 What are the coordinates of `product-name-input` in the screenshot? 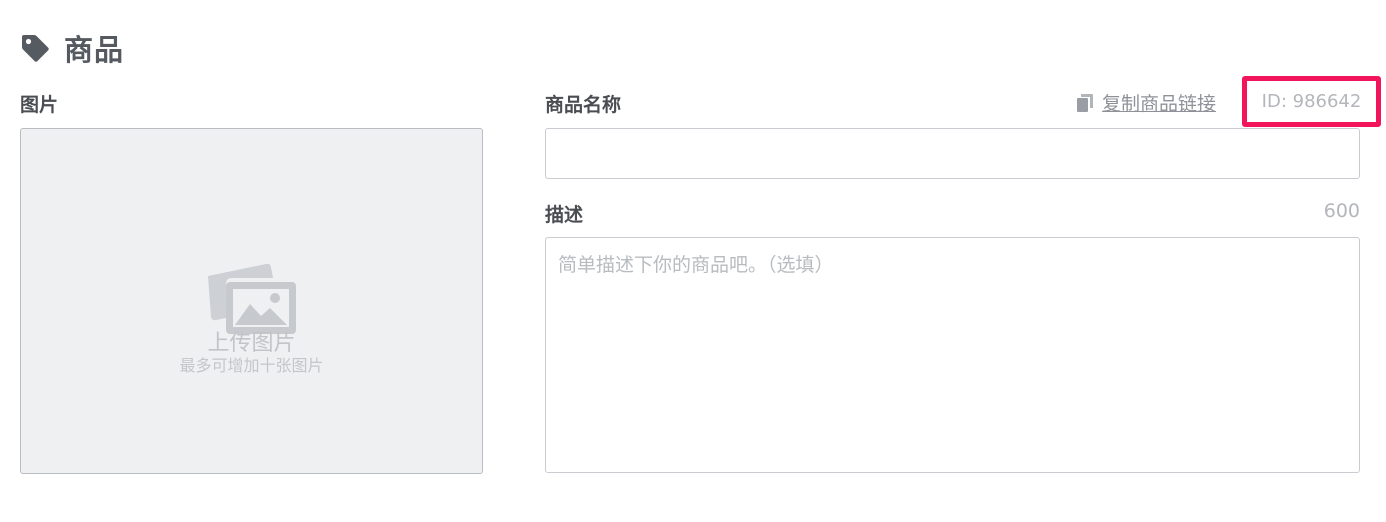 It's located at (952, 153).